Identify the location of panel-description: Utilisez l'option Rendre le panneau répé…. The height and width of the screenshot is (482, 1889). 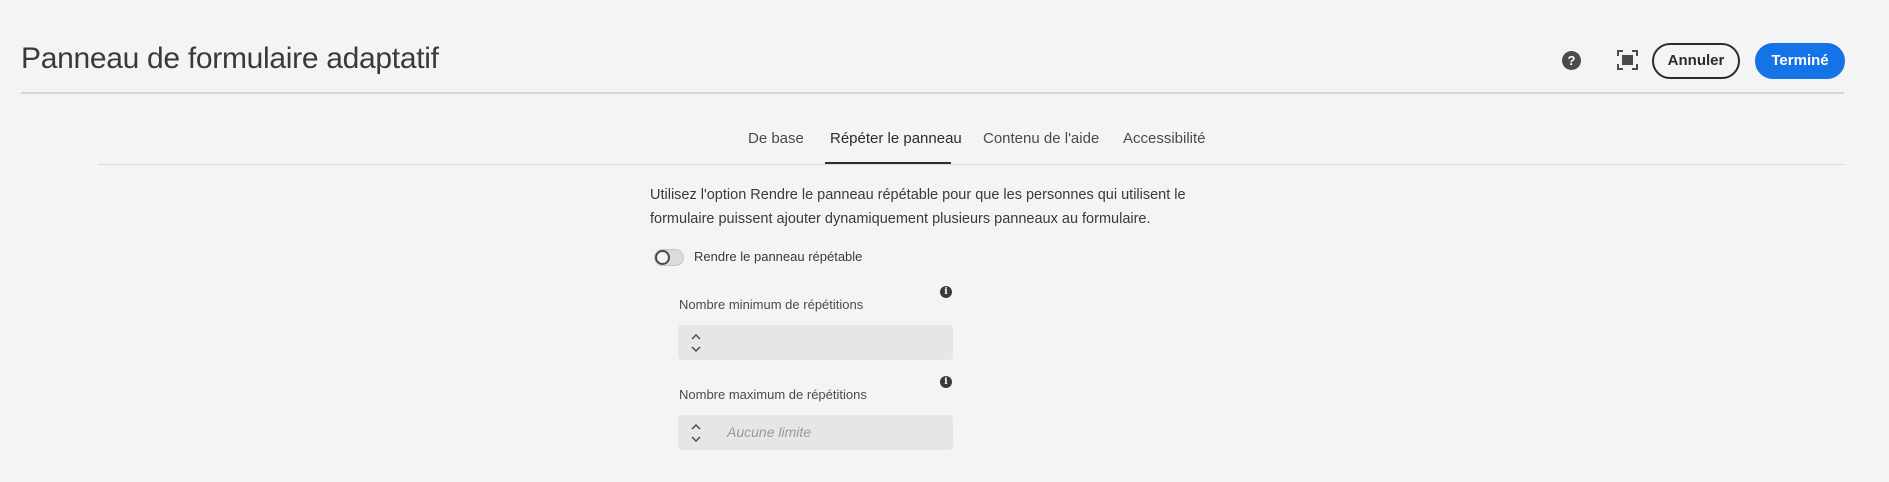
(930, 207).